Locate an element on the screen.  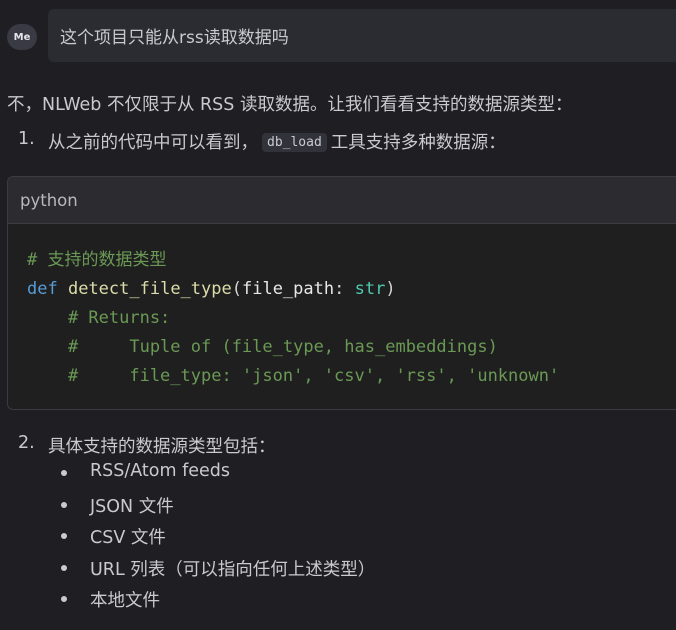
code-paren-open: ( is located at coordinates (236, 289).